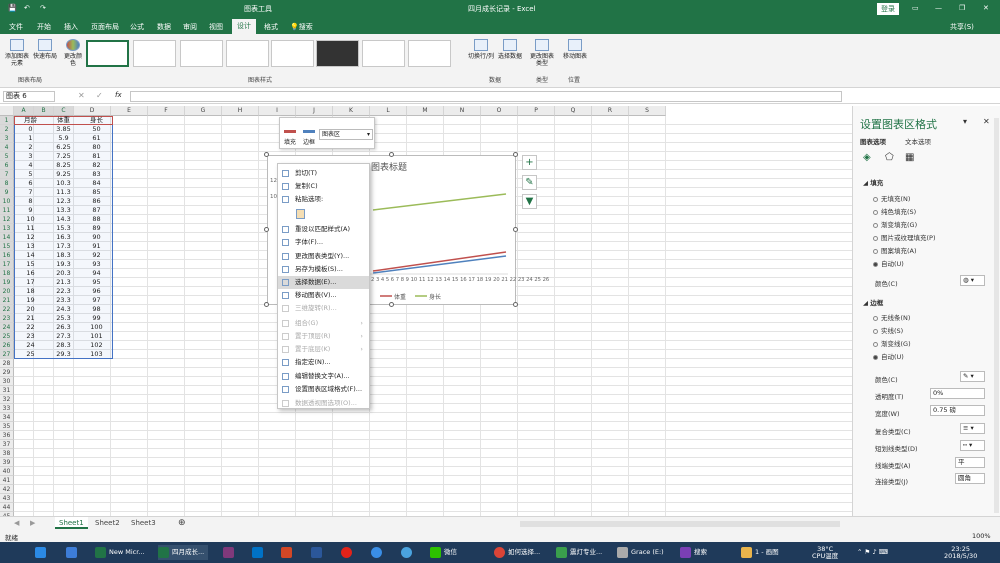  Describe the element at coordinates (30, 183) in the screenshot. I see `table-cell: 6` at that location.